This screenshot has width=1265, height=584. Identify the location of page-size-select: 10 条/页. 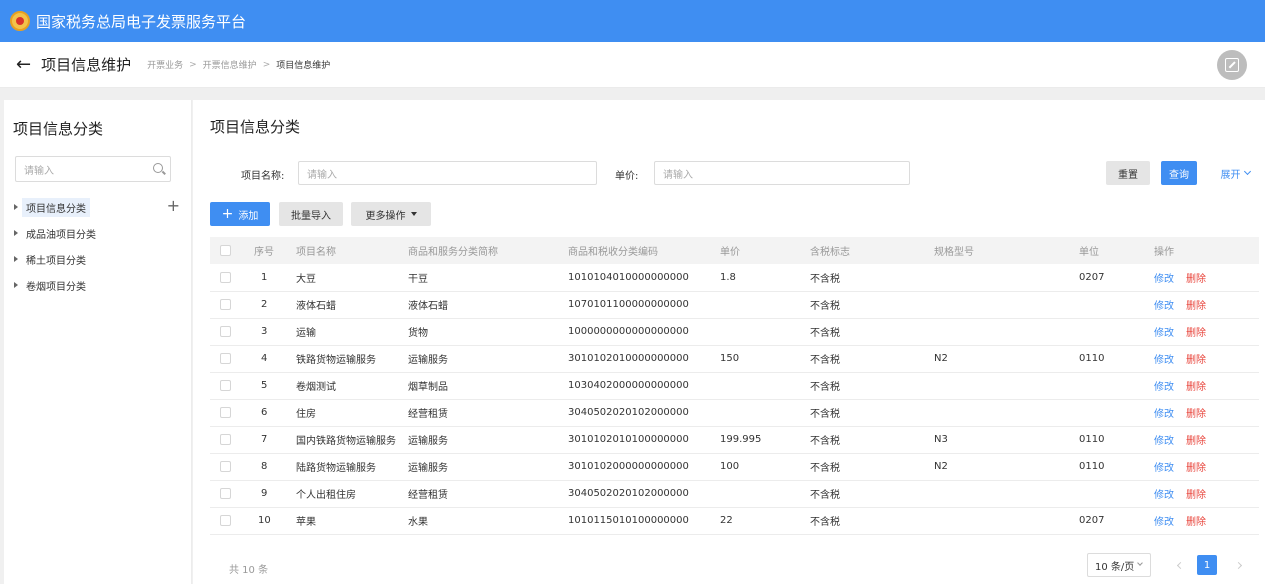
(1119, 565).